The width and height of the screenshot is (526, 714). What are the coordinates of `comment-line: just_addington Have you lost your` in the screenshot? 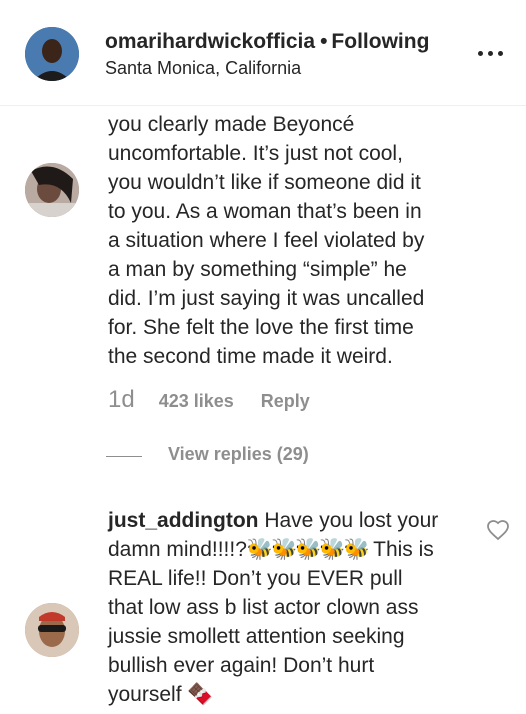 It's located at (298, 520).